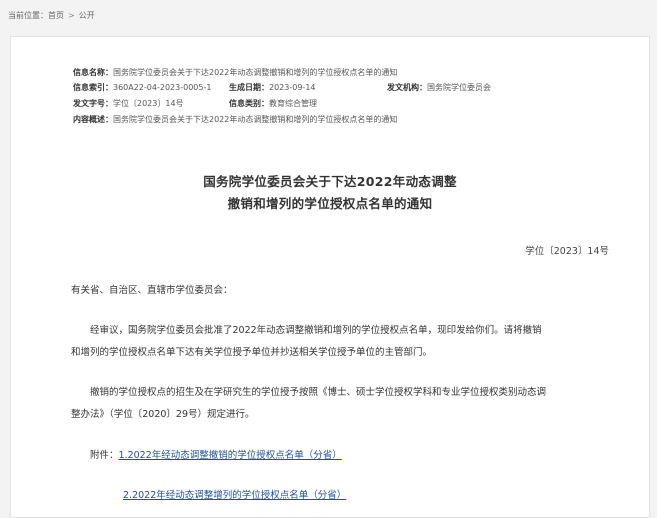  I want to click on meta-issuer-value: 国务院学位委员会, so click(459, 87).